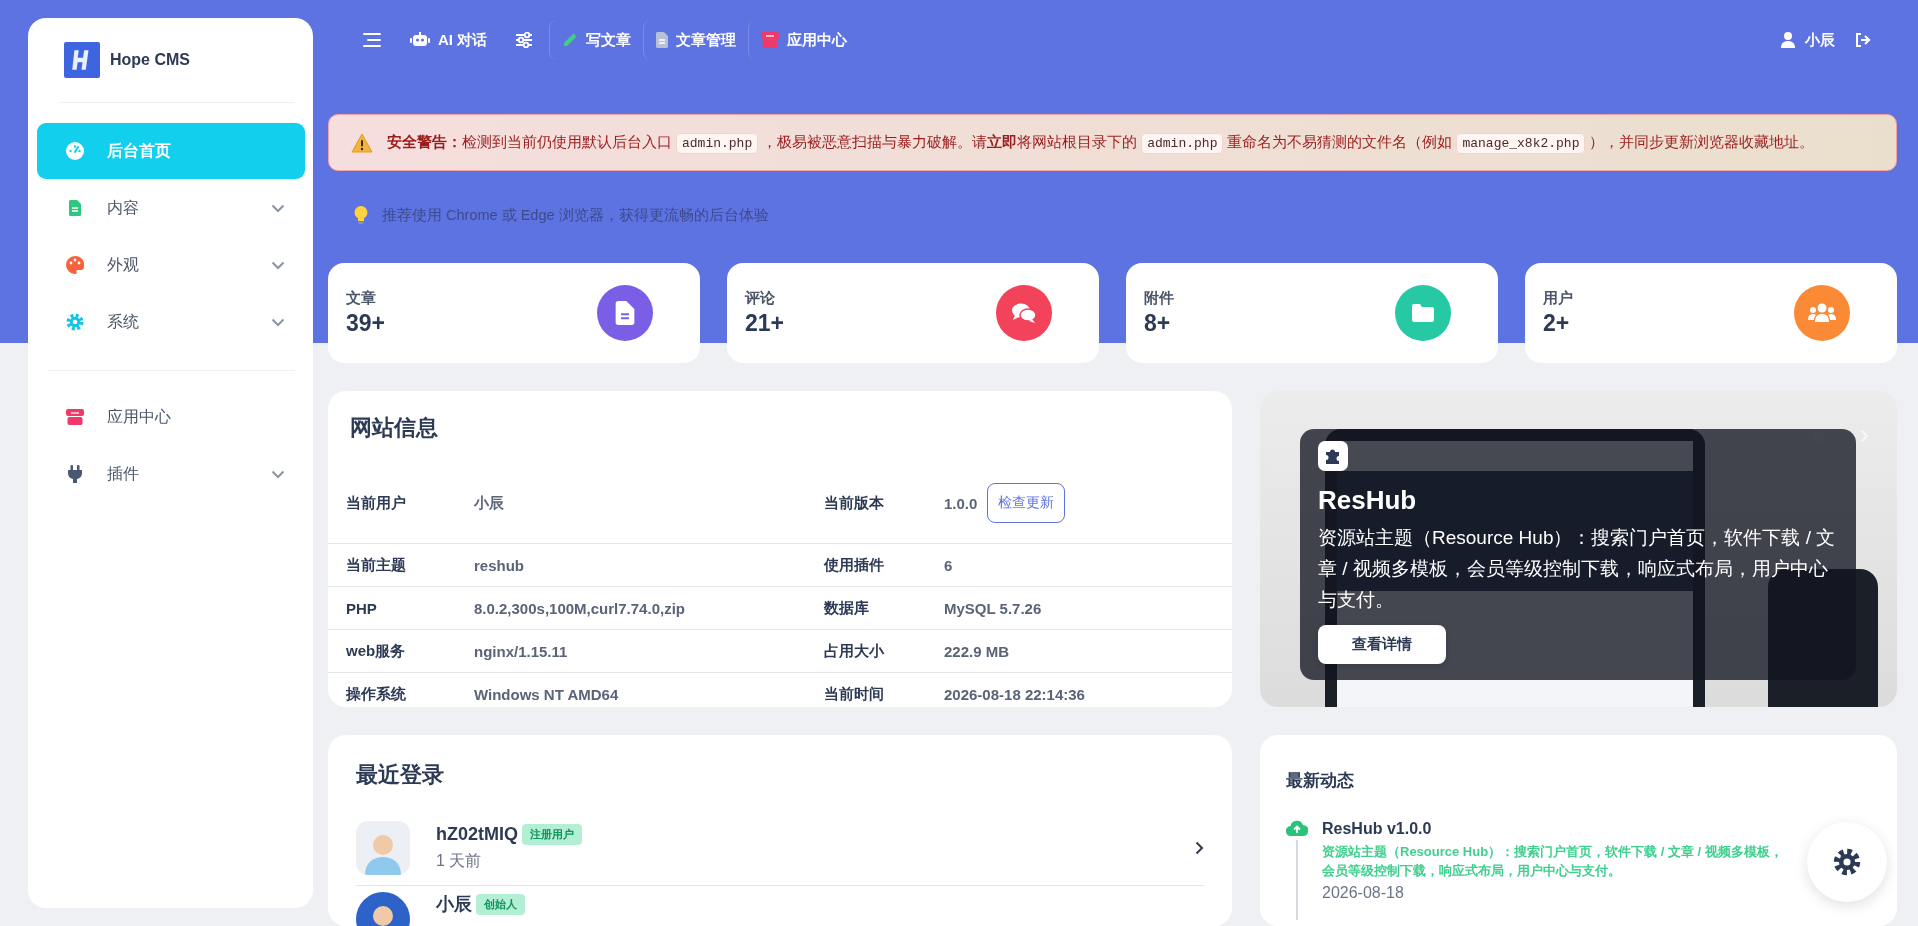 The image size is (1918, 926). I want to click on card-title: 最新动态, so click(1320, 781).